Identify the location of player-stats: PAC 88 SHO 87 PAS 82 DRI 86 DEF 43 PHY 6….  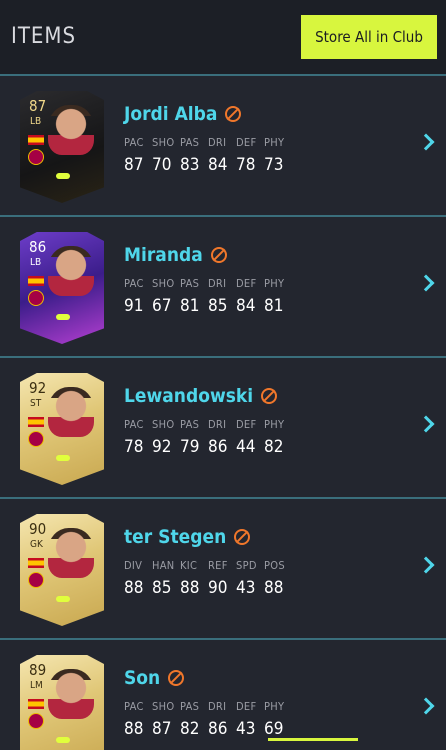
(208, 719).